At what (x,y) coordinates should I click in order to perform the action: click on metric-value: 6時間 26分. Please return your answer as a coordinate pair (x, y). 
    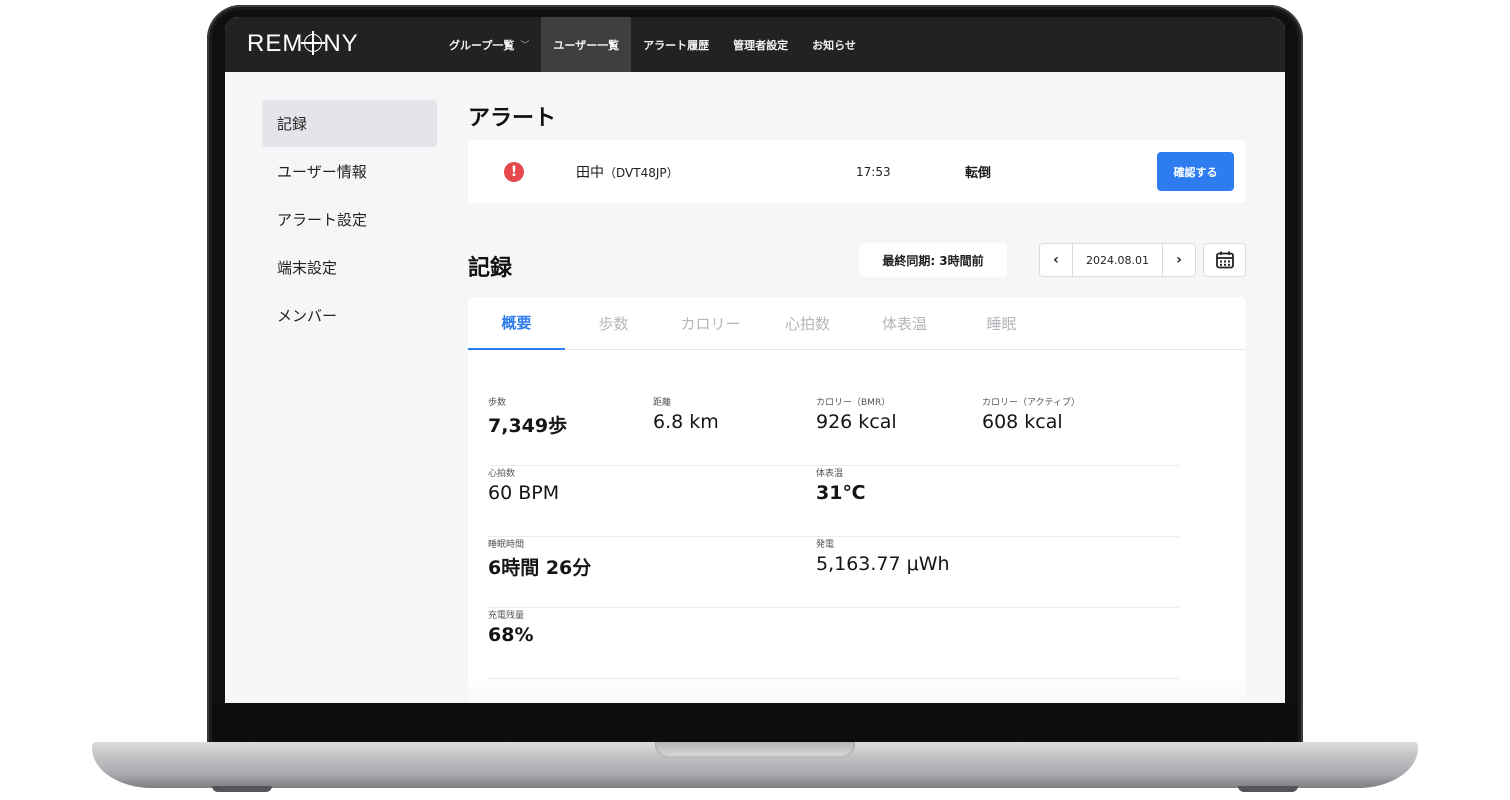
    Looking at the image, I should click on (540, 568).